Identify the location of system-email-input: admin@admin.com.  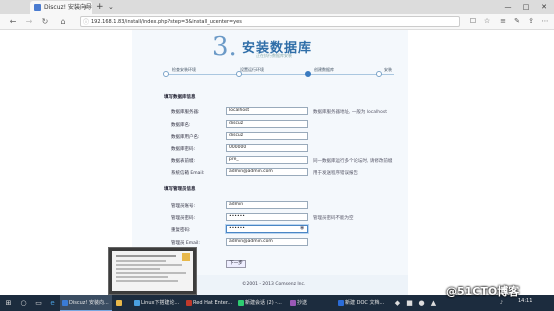
(267, 172).